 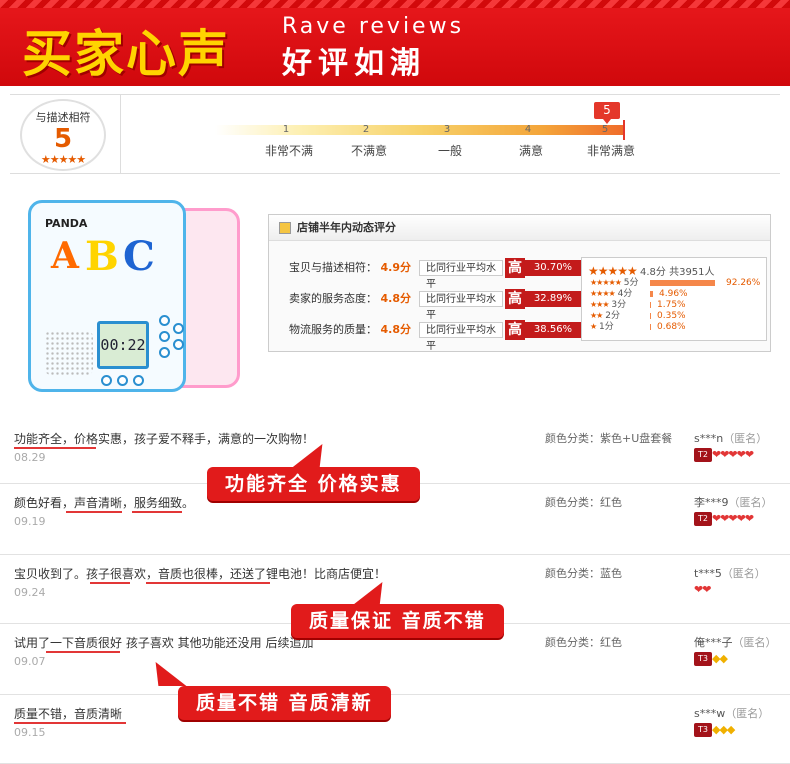 I want to click on rating-tick: 3, so click(x=447, y=129).